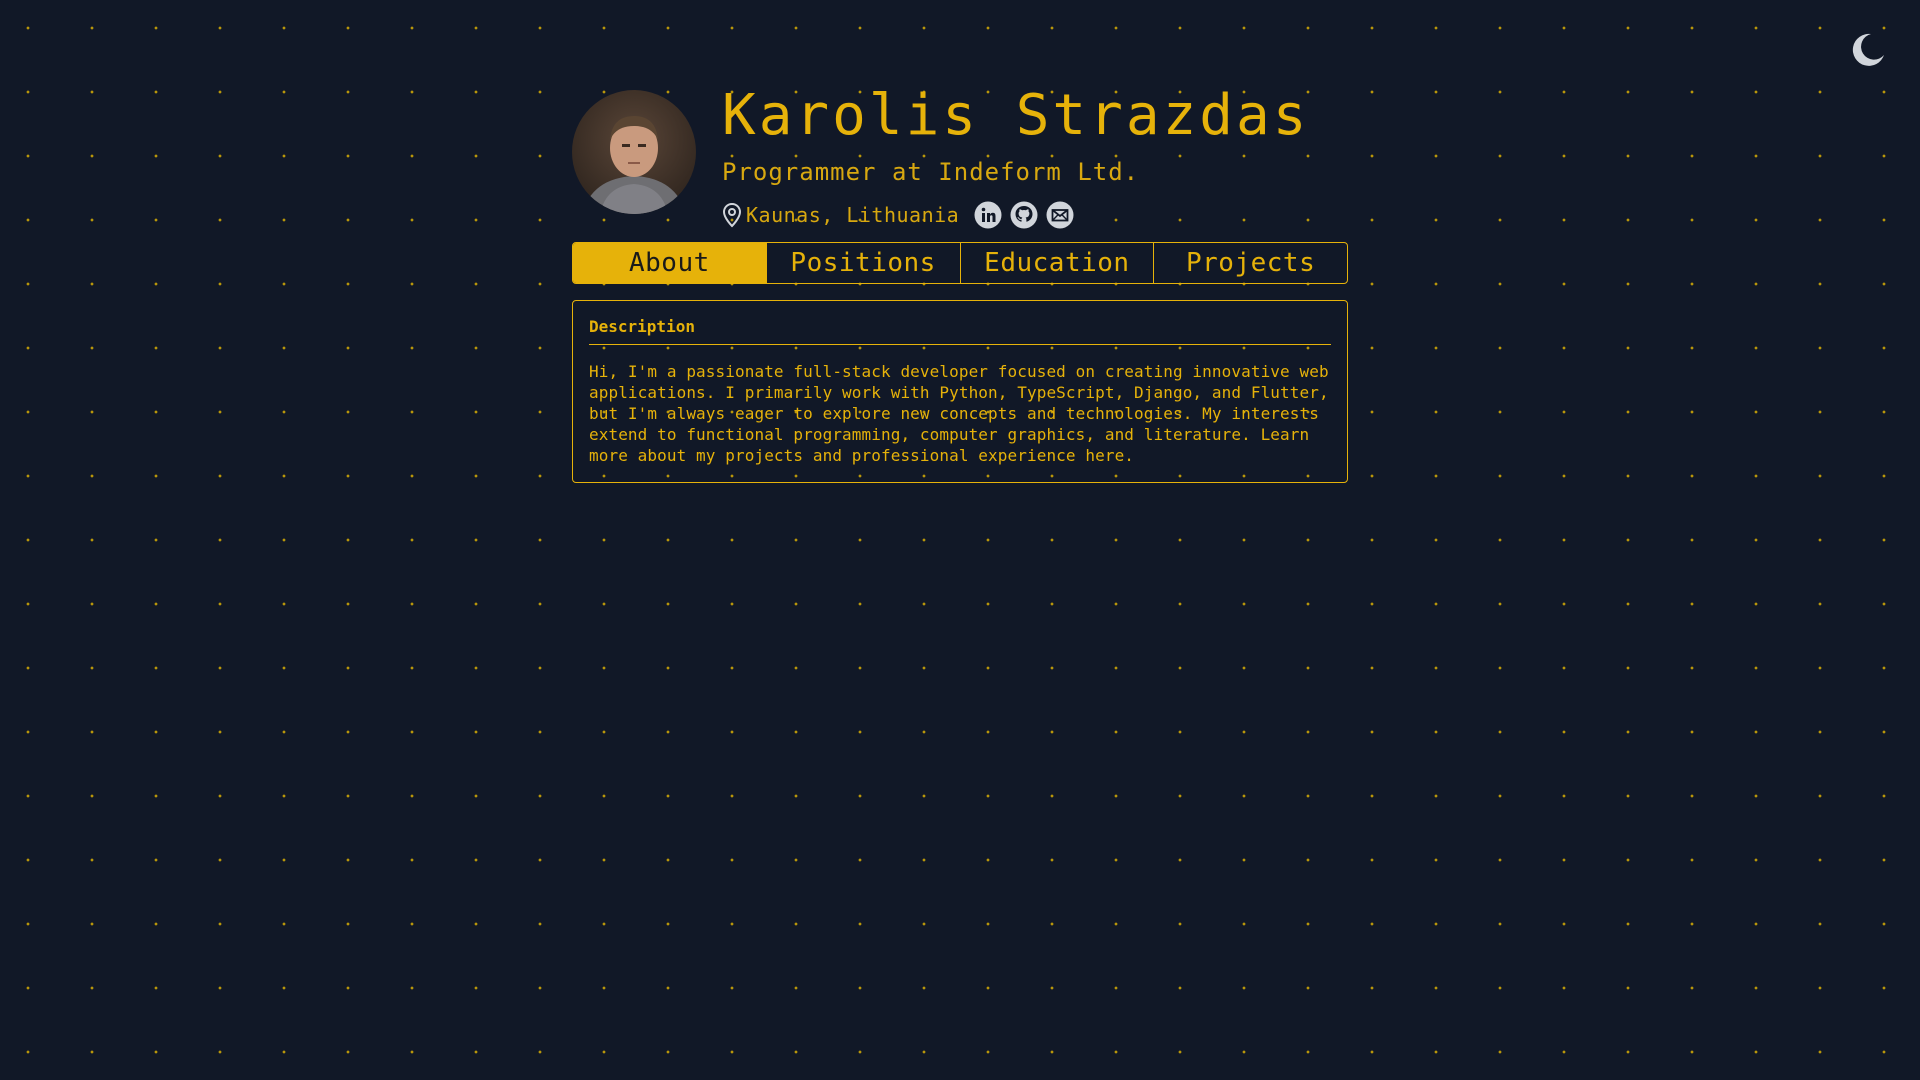 The height and width of the screenshot is (1080, 1920). What do you see at coordinates (732, 215) in the screenshot?
I see `location-pin-icon` at bounding box center [732, 215].